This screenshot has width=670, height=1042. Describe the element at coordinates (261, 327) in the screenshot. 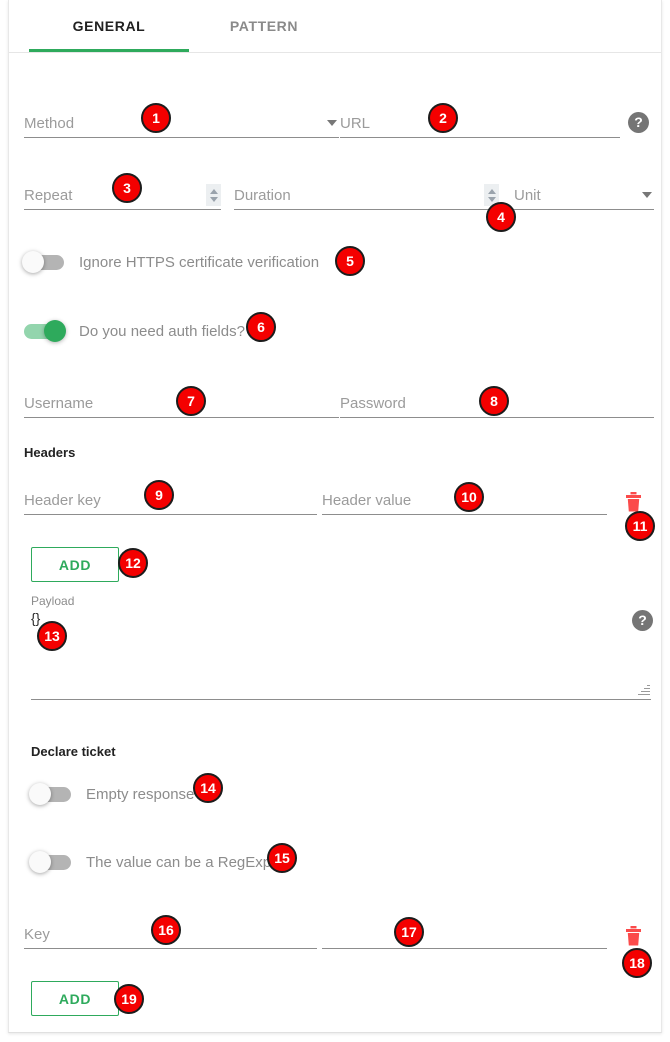

I see `annotation-badge-6: 6` at that location.